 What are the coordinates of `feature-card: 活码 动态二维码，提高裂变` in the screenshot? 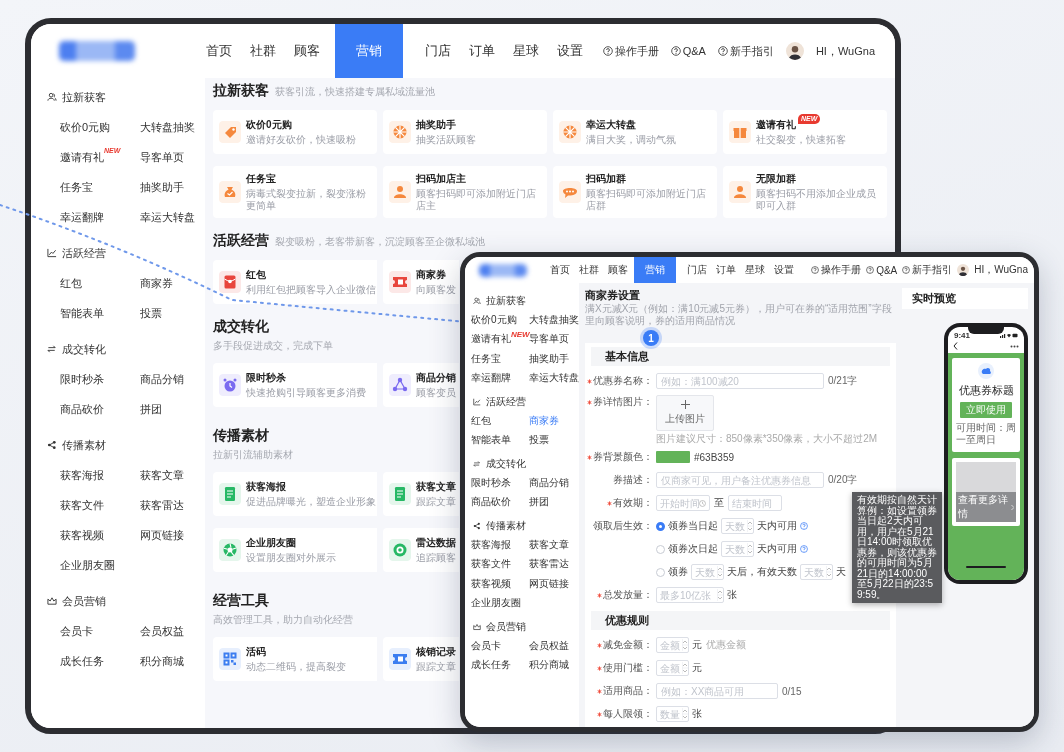 It's located at (295, 659).